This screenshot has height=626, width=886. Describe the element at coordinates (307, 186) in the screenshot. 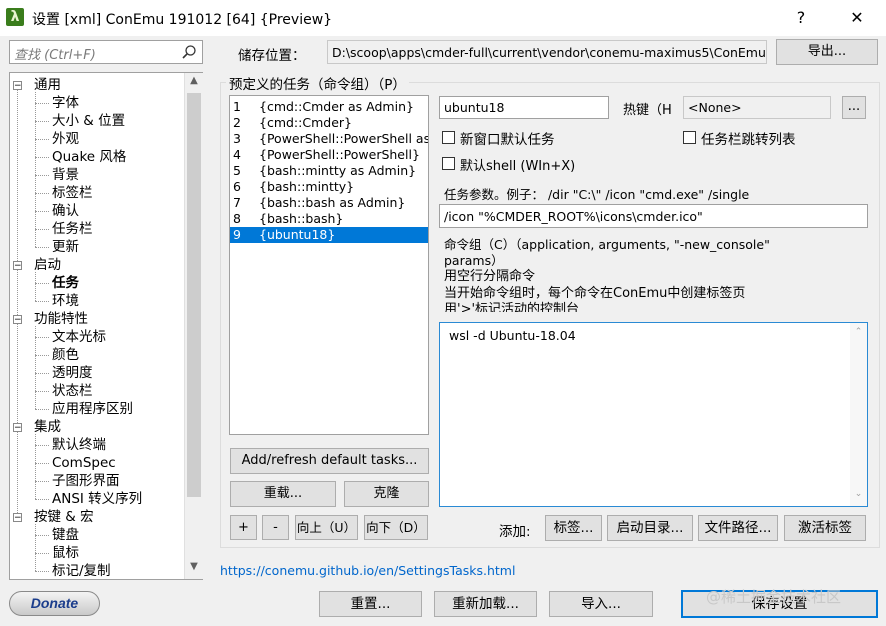

I see `task-name: {bash::mintty}` at that location.